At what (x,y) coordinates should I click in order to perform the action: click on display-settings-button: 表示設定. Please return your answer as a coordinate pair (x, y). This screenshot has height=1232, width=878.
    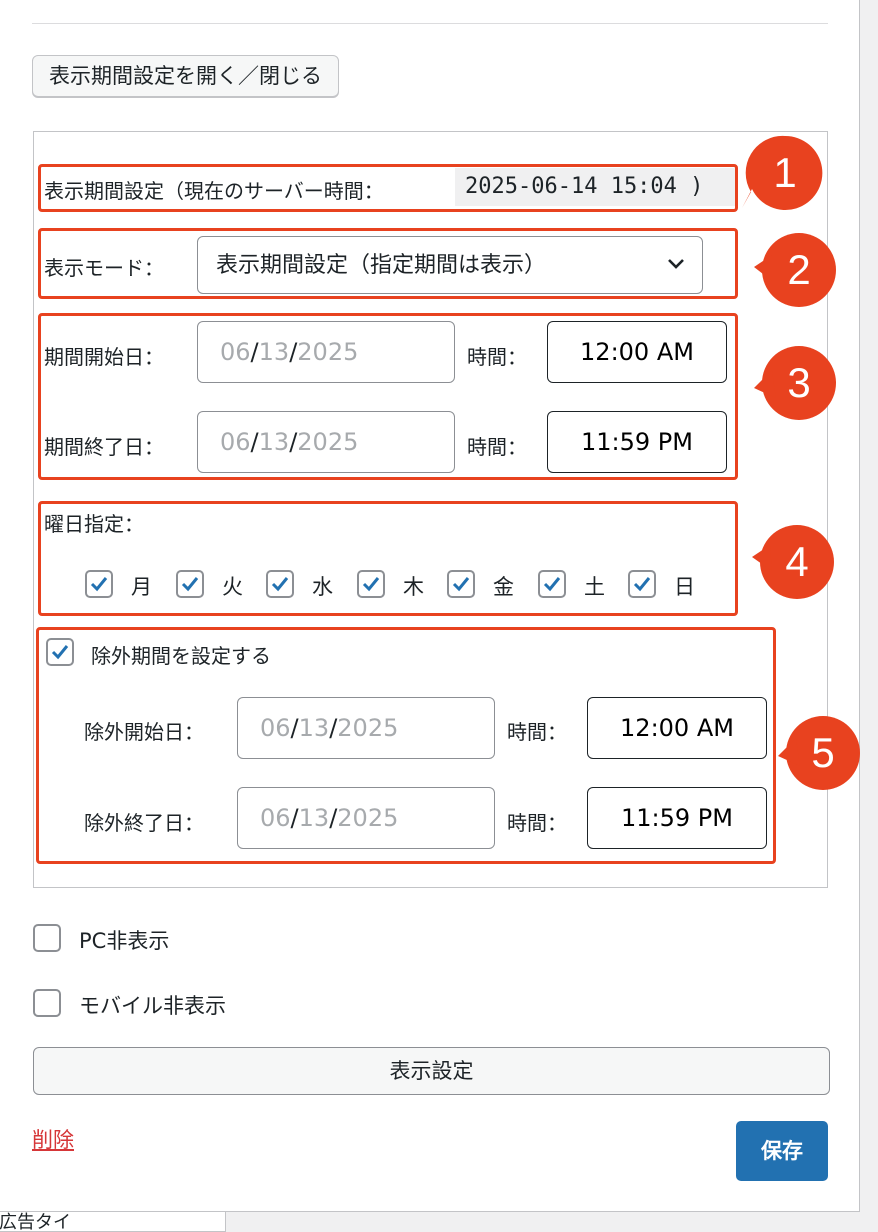
    Looking at the image, I should click on (431, 1071).